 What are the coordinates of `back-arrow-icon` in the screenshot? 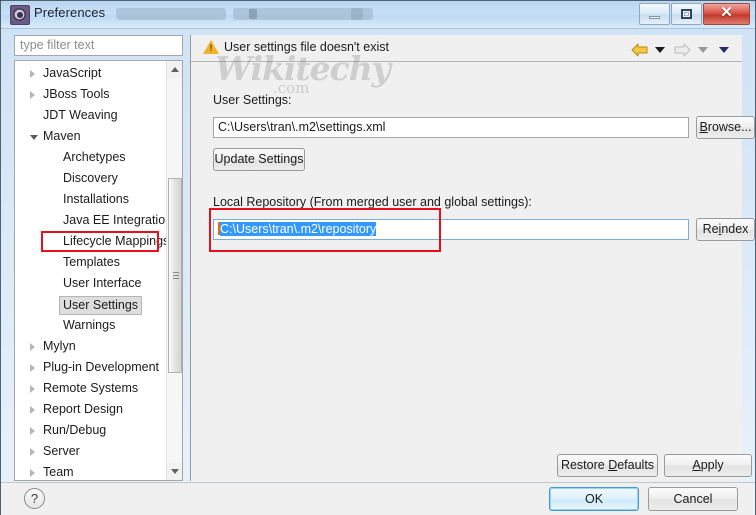 It's located at (639, 50).